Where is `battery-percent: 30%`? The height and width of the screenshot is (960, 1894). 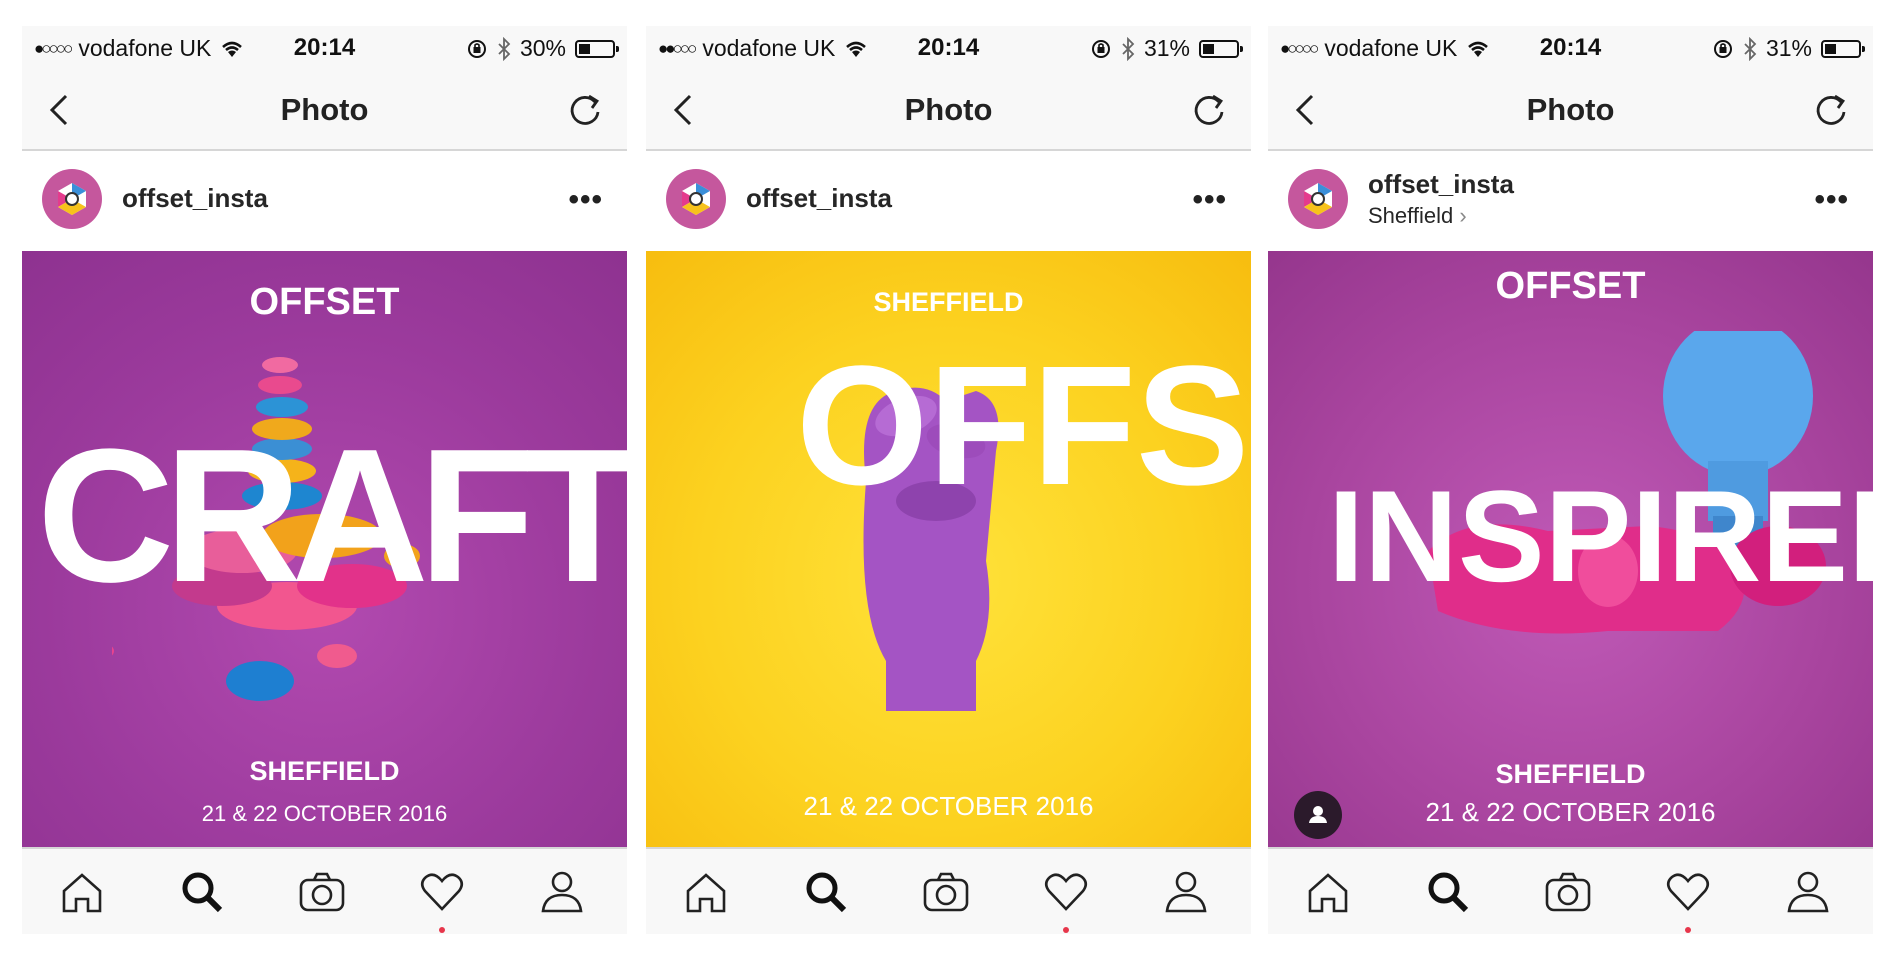 battery-percent: 30% is located at coordinates (542, 48).